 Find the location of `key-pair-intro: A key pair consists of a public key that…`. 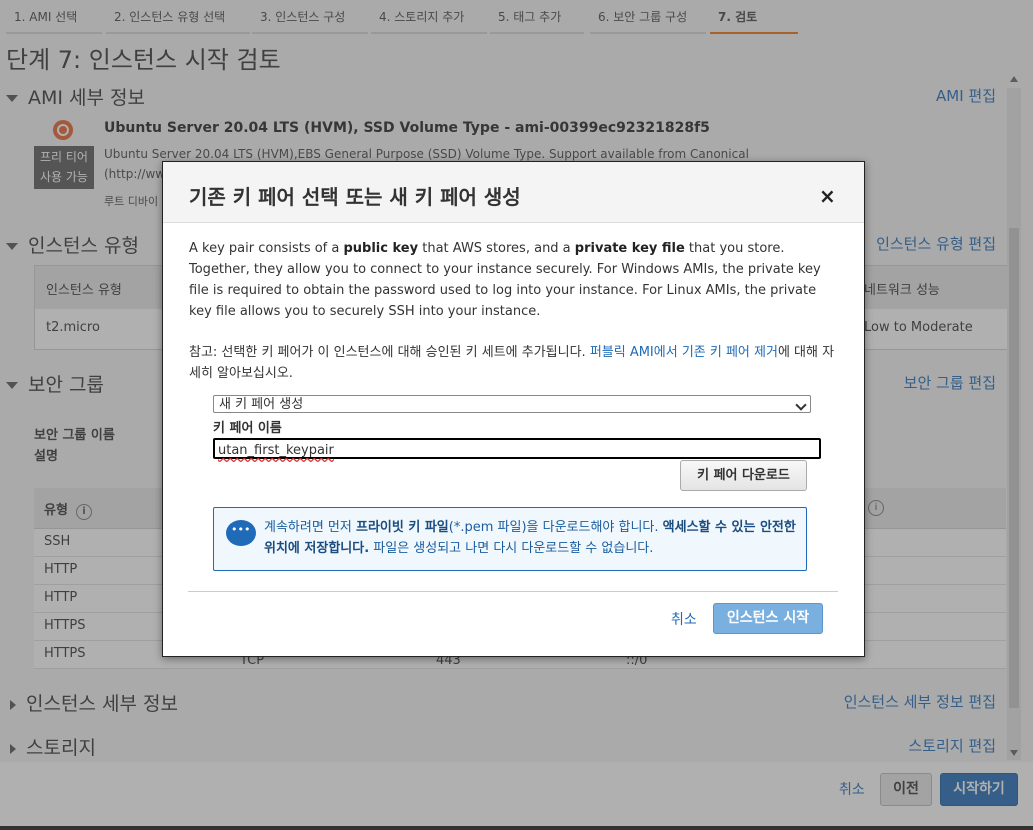

key-pair-intro: A key pair consists of a public key that… is located at coordinates (514, 280).